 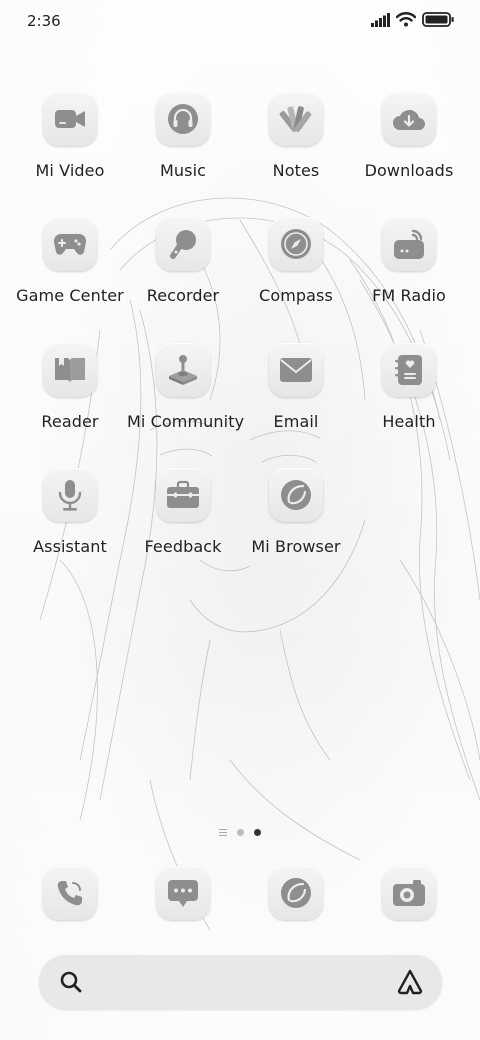 I want to click on app-health: Health, so click(x=409, y=387).